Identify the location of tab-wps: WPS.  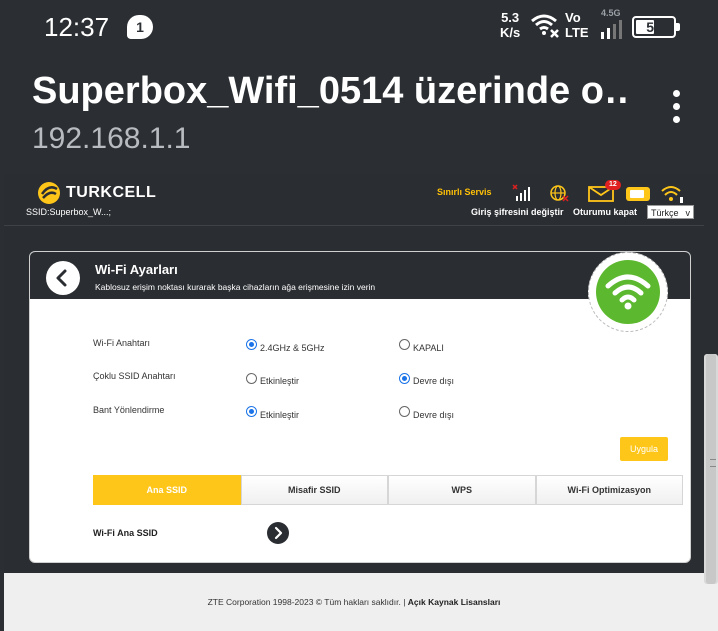
(462, 490).